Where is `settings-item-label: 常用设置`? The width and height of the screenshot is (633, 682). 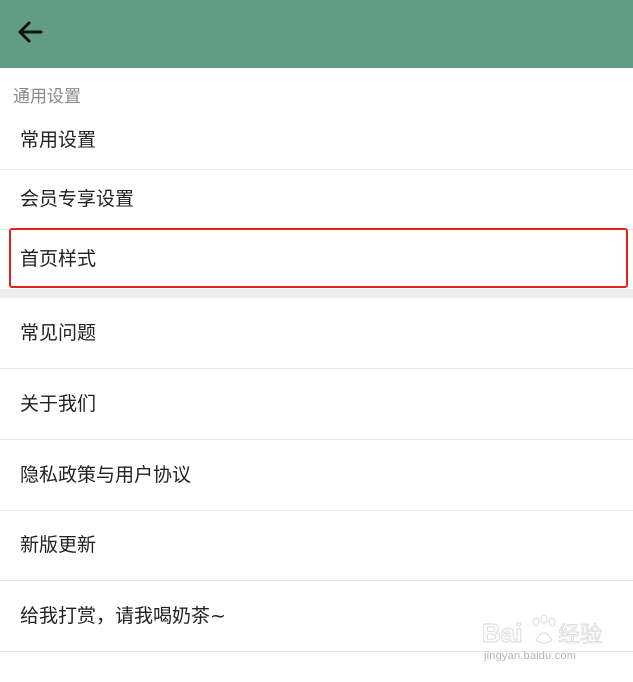 settings-item-label: 常用设置 is located at coordinates (58, 140).